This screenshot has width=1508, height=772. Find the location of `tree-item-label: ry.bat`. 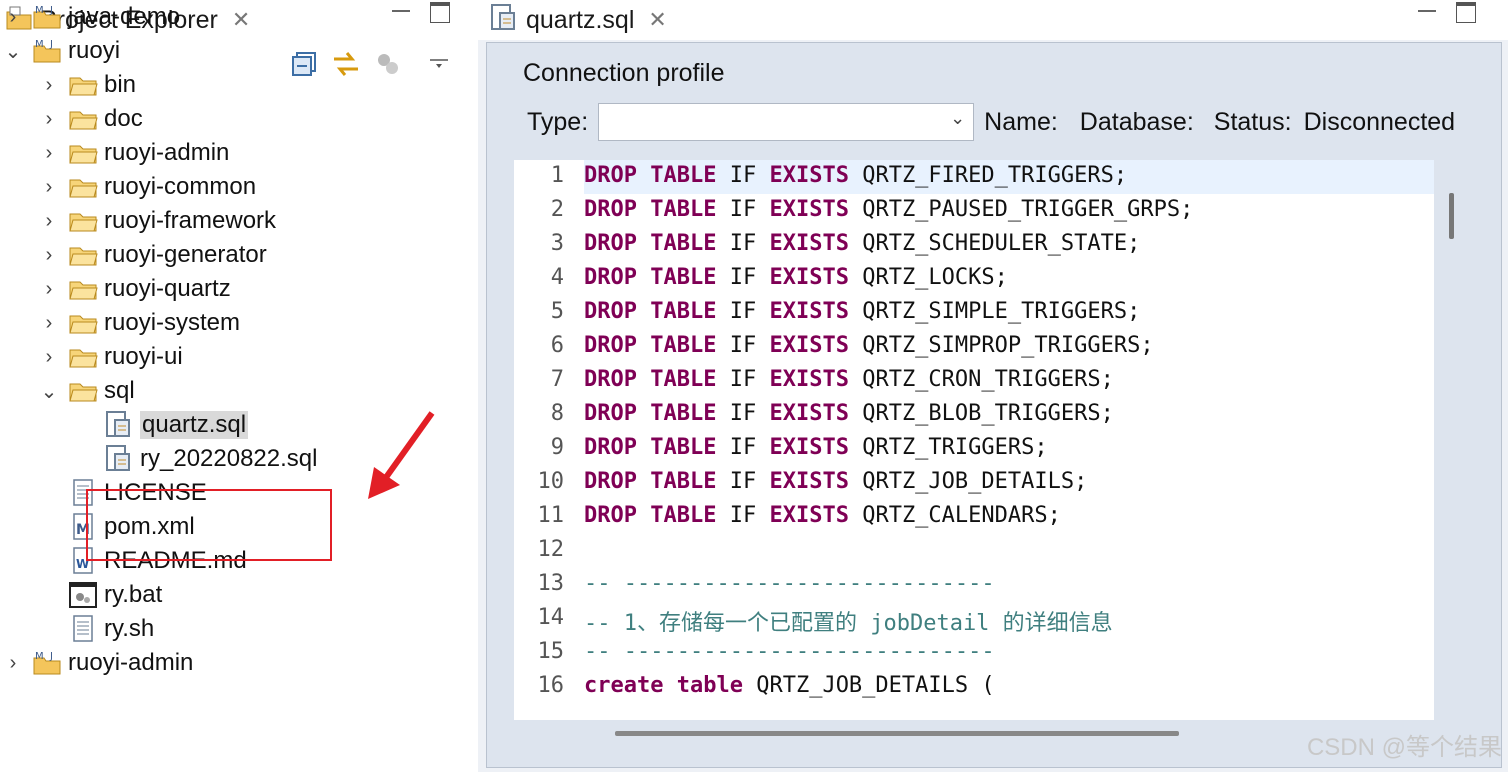

tree-item-label: ry.bat is located at coordinates (133, 594).